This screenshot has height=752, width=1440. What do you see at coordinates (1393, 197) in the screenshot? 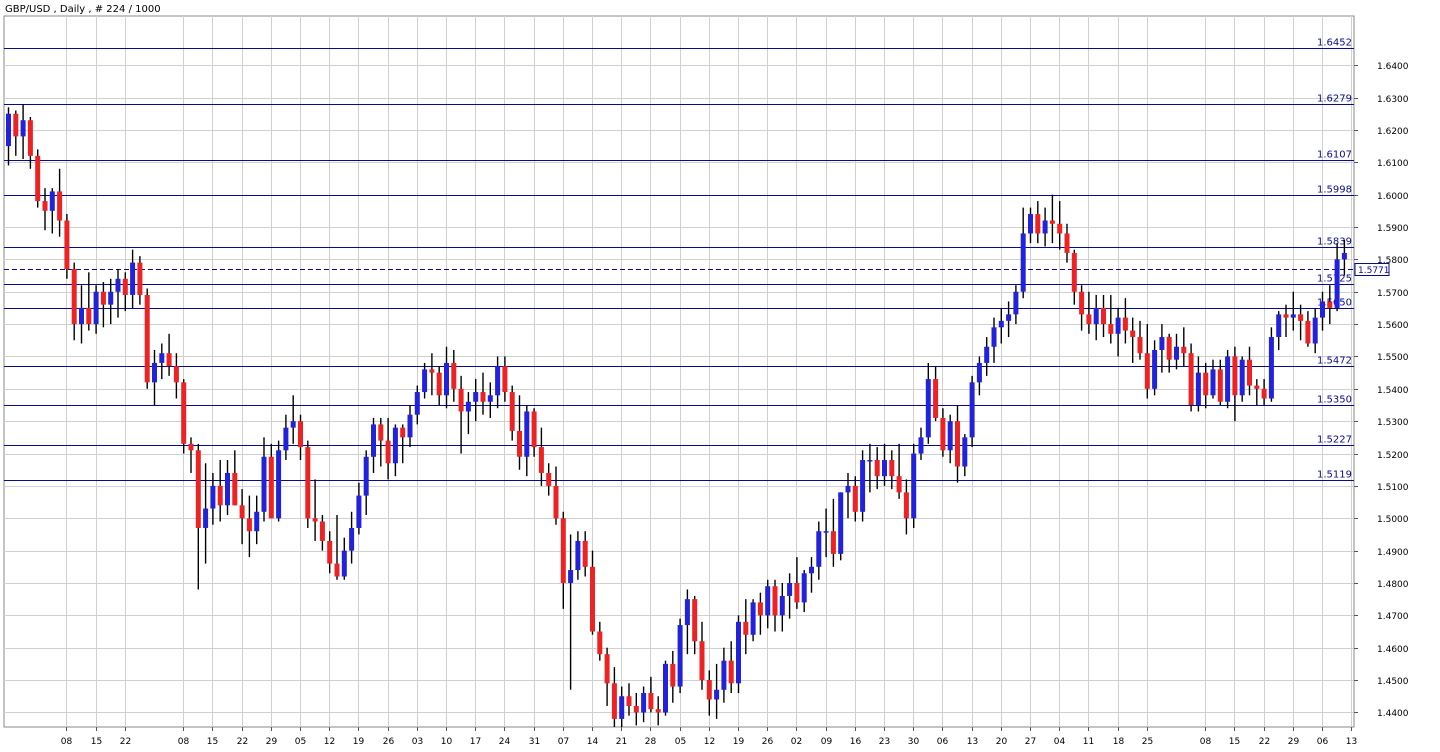
I see `y-tick-label: 1.6000` at bounding box center [1393, 197].